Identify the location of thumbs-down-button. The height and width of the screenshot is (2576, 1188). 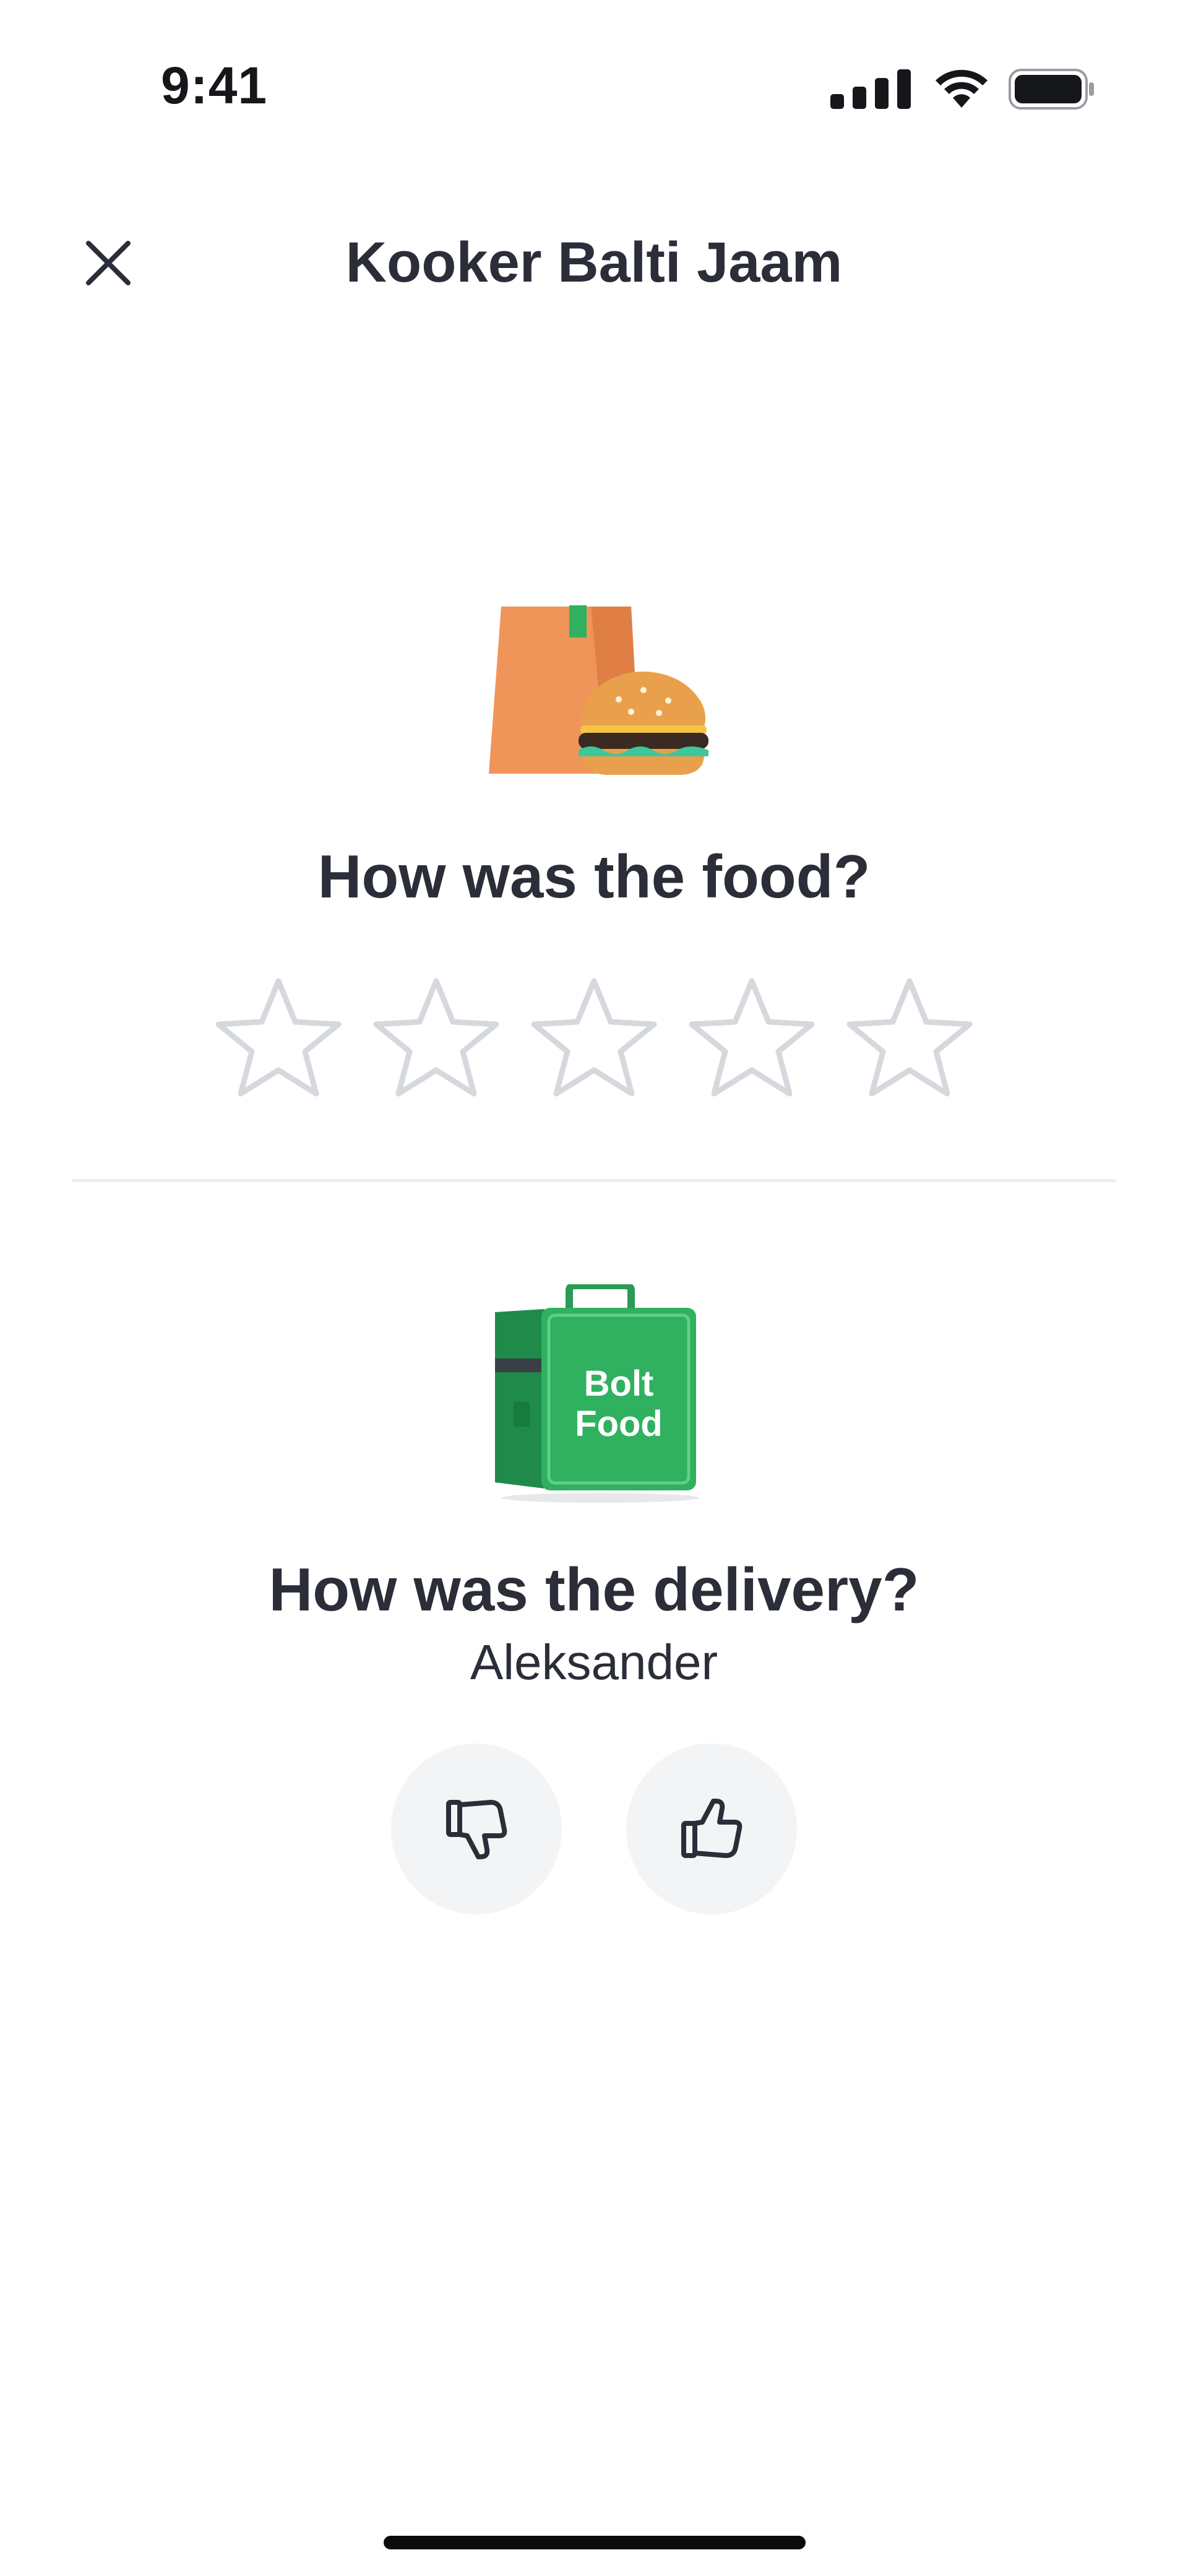
(476, 1829).